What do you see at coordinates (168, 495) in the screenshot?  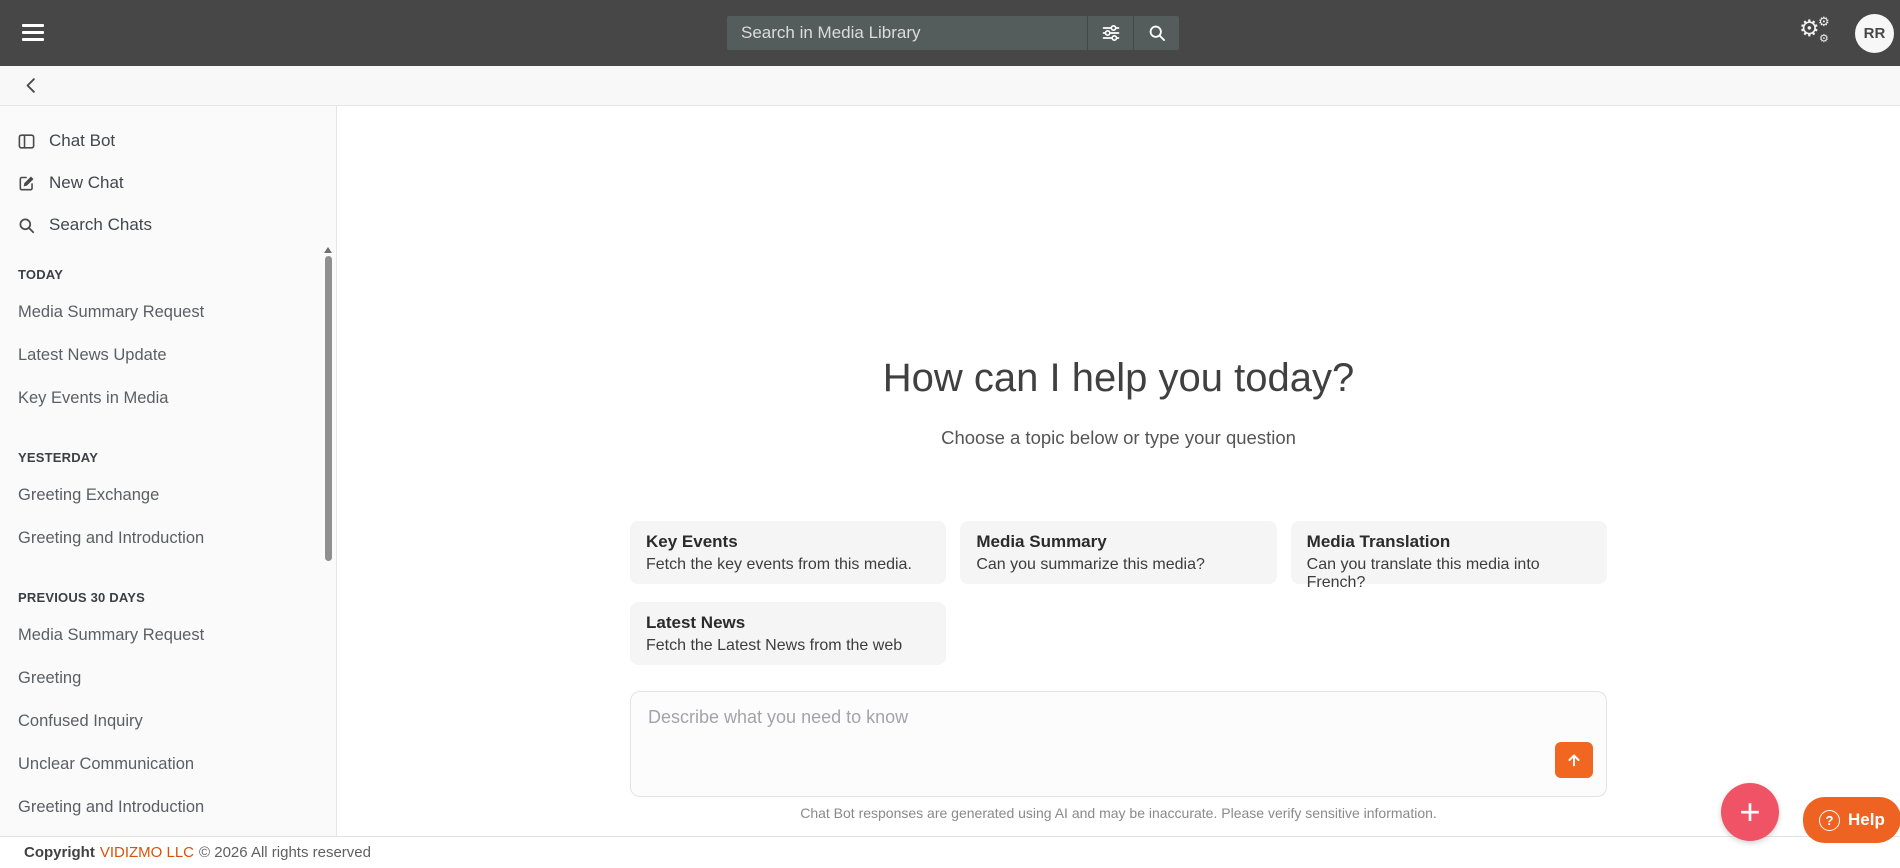 I see `chat-history-item: Greeting Exchange` at bounding box center [168, 495].